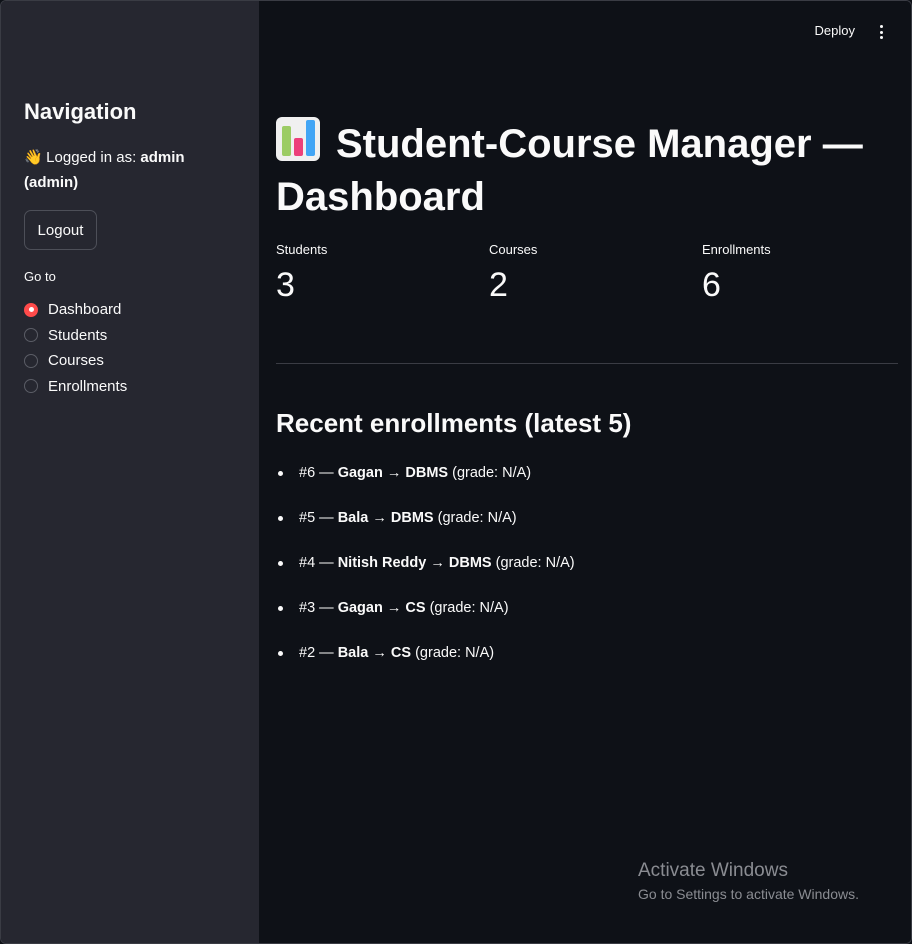 The width and height of the screenshot is (912, 944). I want to click on bar-chart-icon, so click(298, 139).